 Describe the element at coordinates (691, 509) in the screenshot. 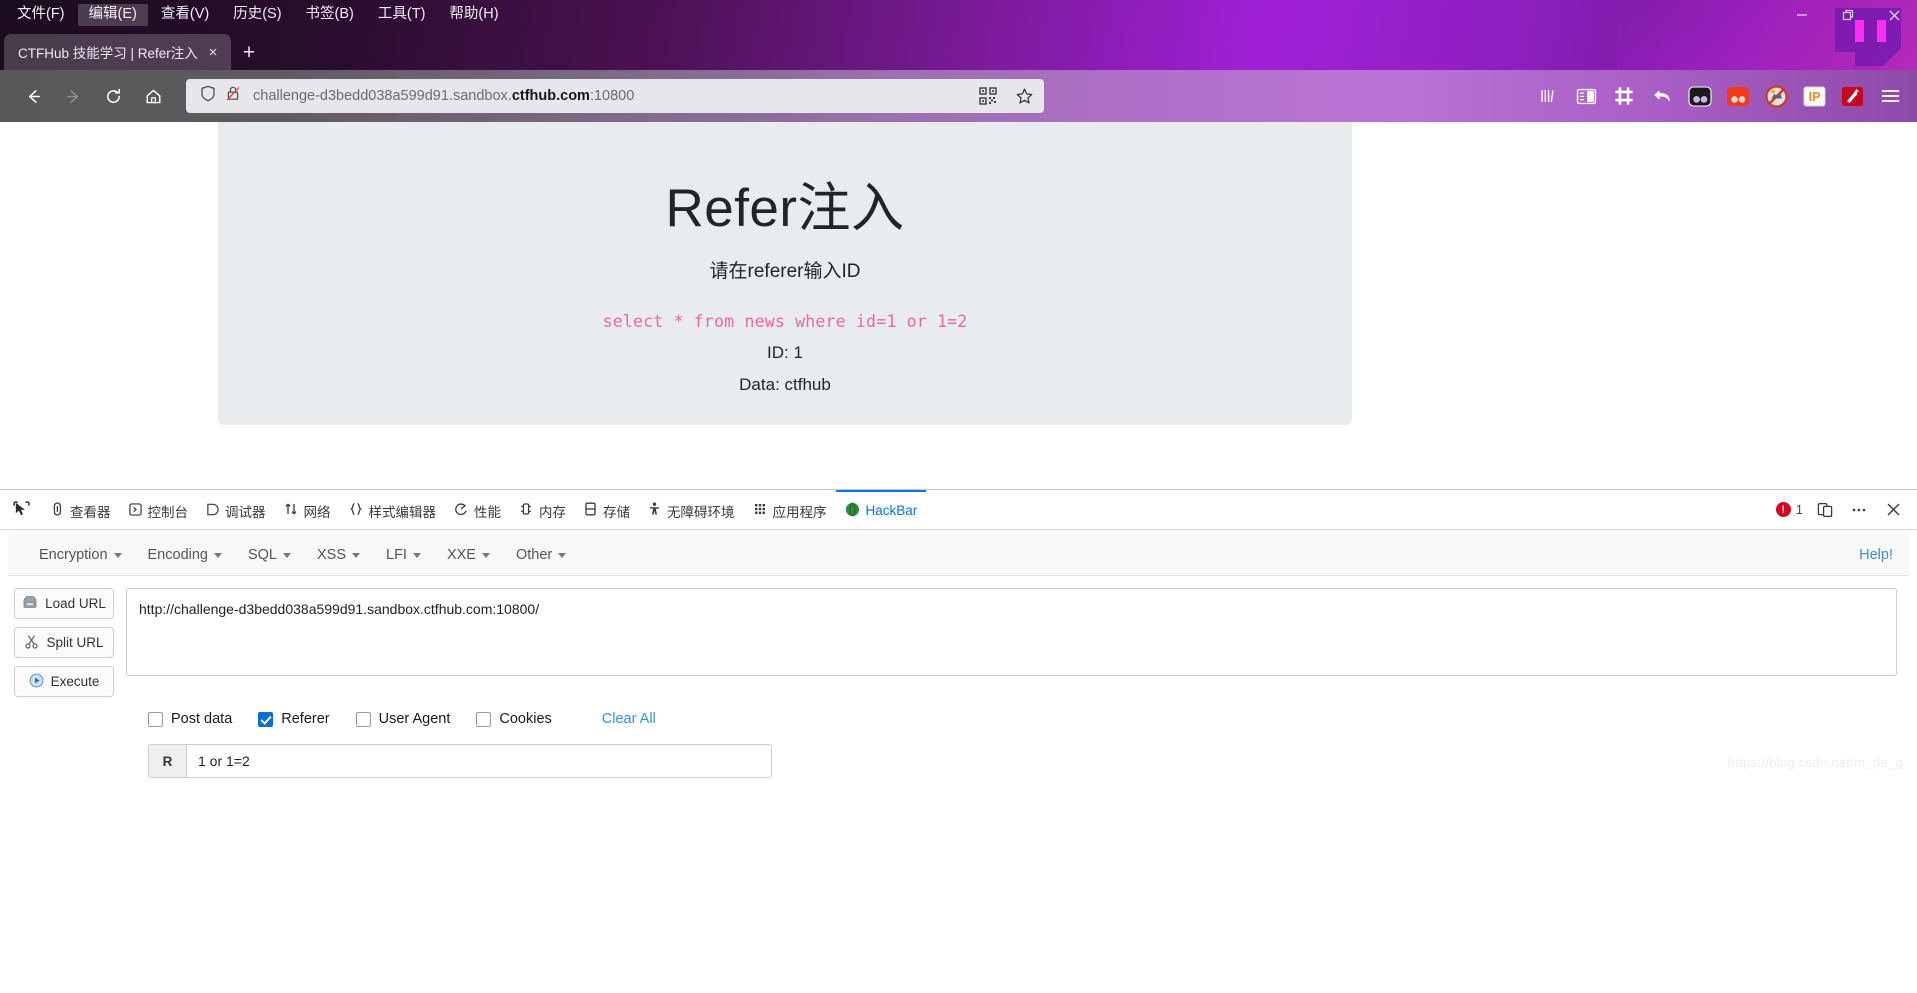

I see `devtools-tab-accessibility: 无障碍环境` at that location.